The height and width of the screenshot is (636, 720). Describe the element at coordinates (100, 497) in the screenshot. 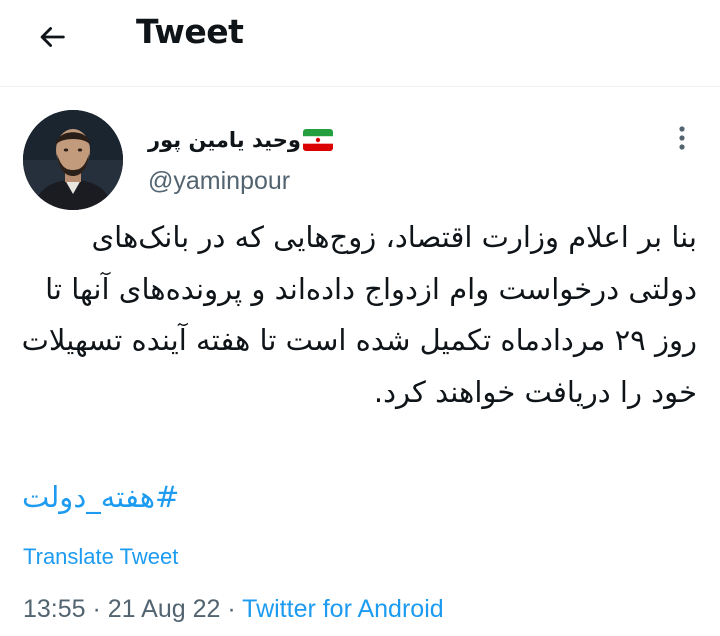

I see `hashtag-link: #هفته_دولت` at that location.